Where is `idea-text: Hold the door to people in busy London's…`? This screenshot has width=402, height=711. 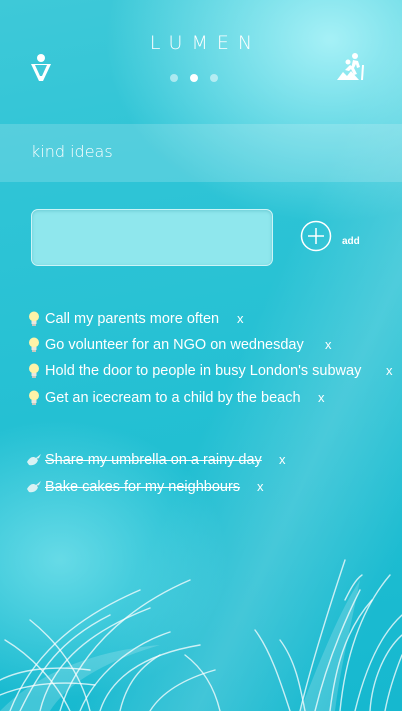 idea-text: Hold the door to people in busy London's… is located at coordinates (203, 371).